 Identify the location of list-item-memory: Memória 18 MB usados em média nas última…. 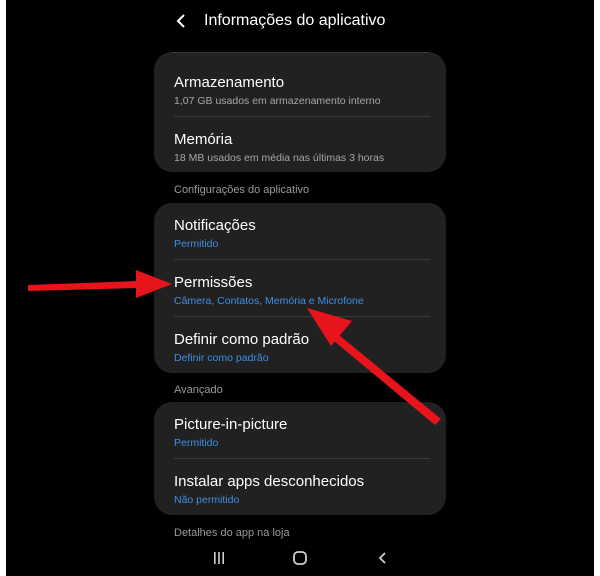
(302, 148).